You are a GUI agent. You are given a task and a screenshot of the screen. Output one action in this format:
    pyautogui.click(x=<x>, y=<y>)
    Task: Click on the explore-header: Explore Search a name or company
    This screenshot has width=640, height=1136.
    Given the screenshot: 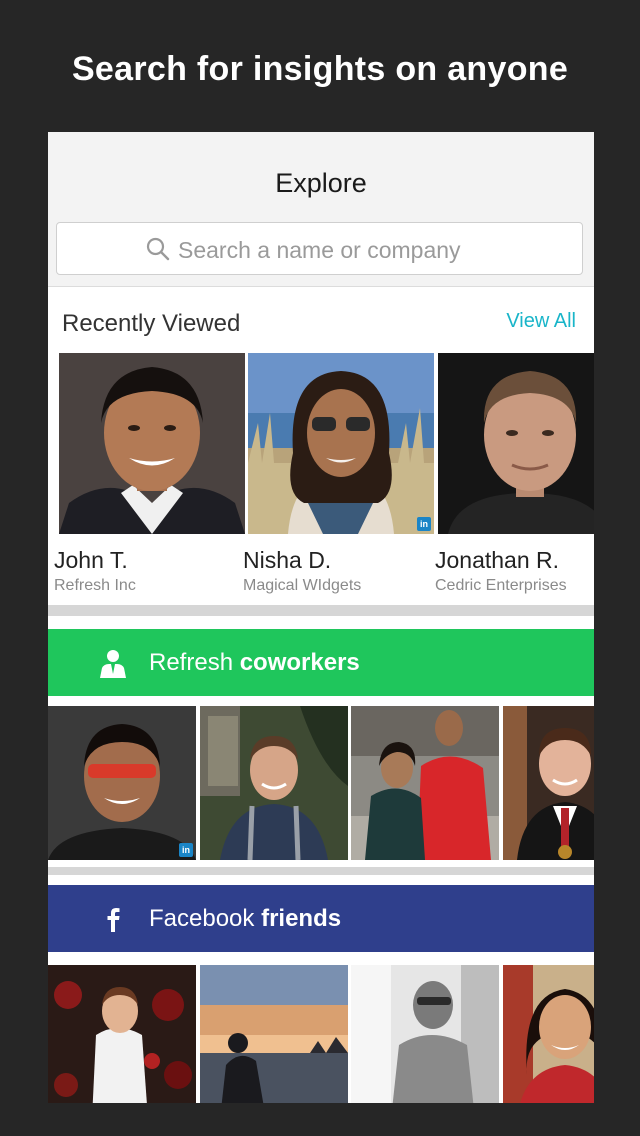 What is the action you would take?
    pyautogui.click(x=321, y=209)
    